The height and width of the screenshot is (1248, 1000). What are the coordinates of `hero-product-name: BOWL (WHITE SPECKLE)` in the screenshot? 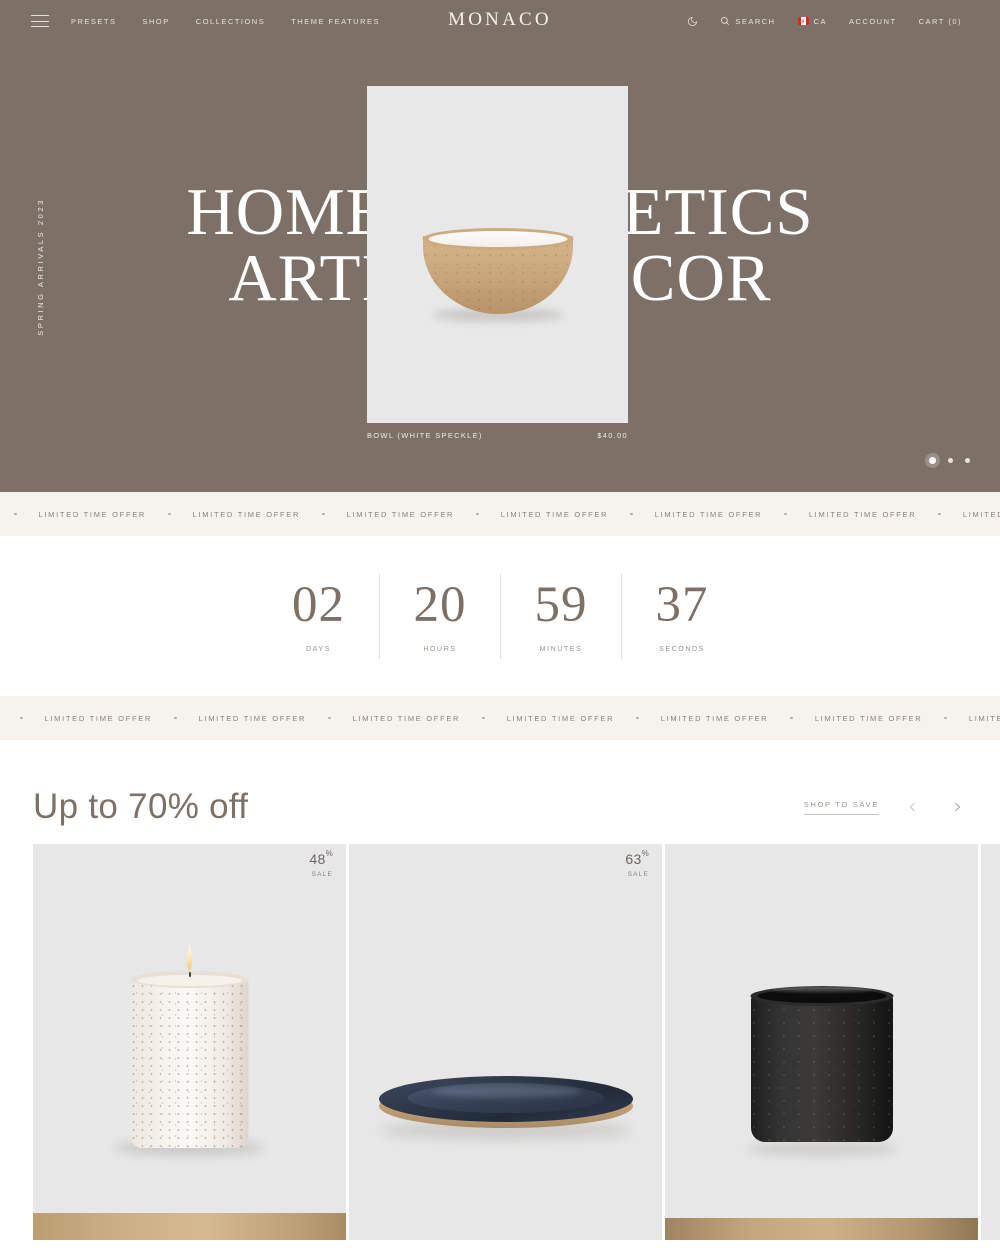 It's located at (425, 435).